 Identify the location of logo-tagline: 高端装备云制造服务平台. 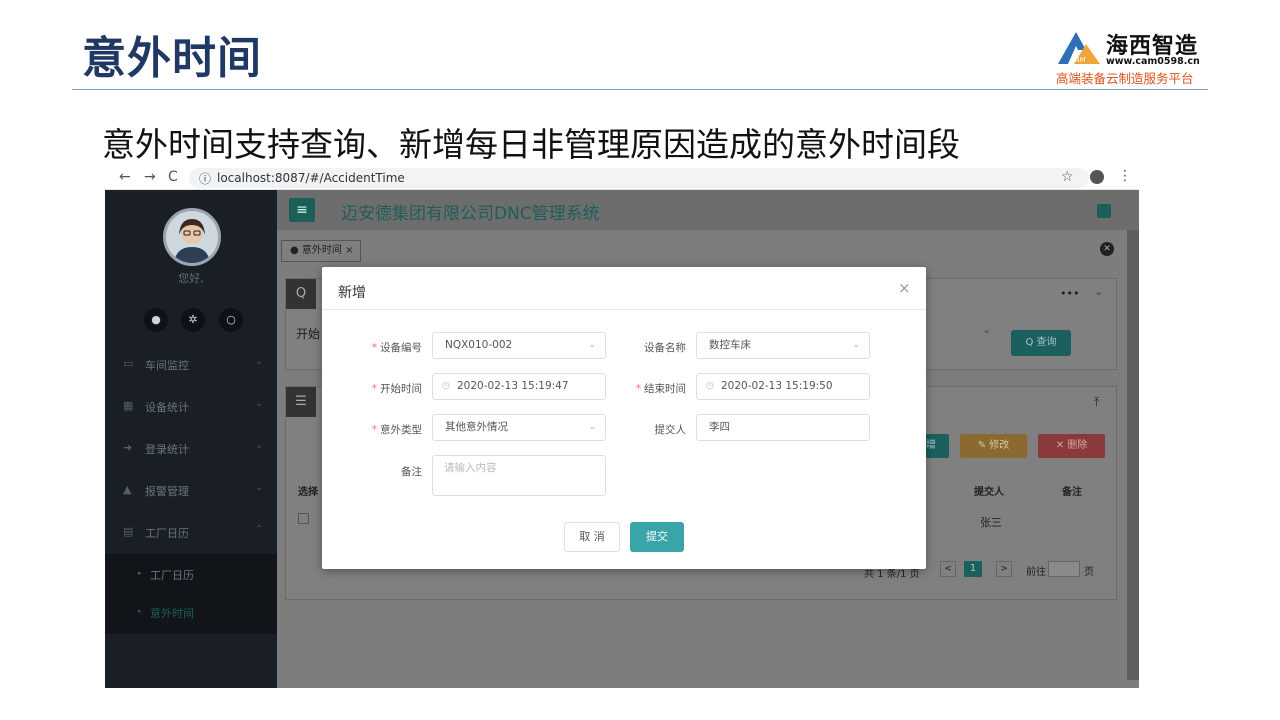
(1125, 78).